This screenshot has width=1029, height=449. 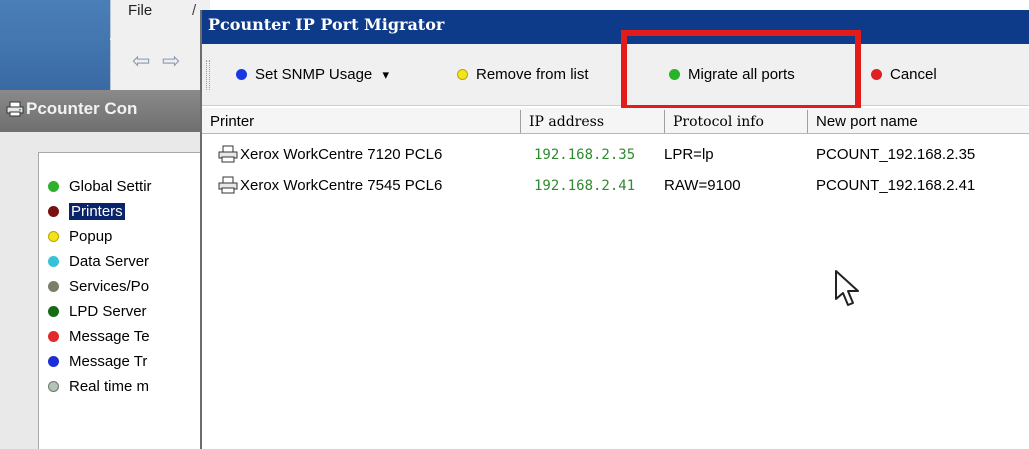 What do you see at coordinates (140, 10) in the screenshot?
I see `menu-file: File` at bounding box center [140, 10].